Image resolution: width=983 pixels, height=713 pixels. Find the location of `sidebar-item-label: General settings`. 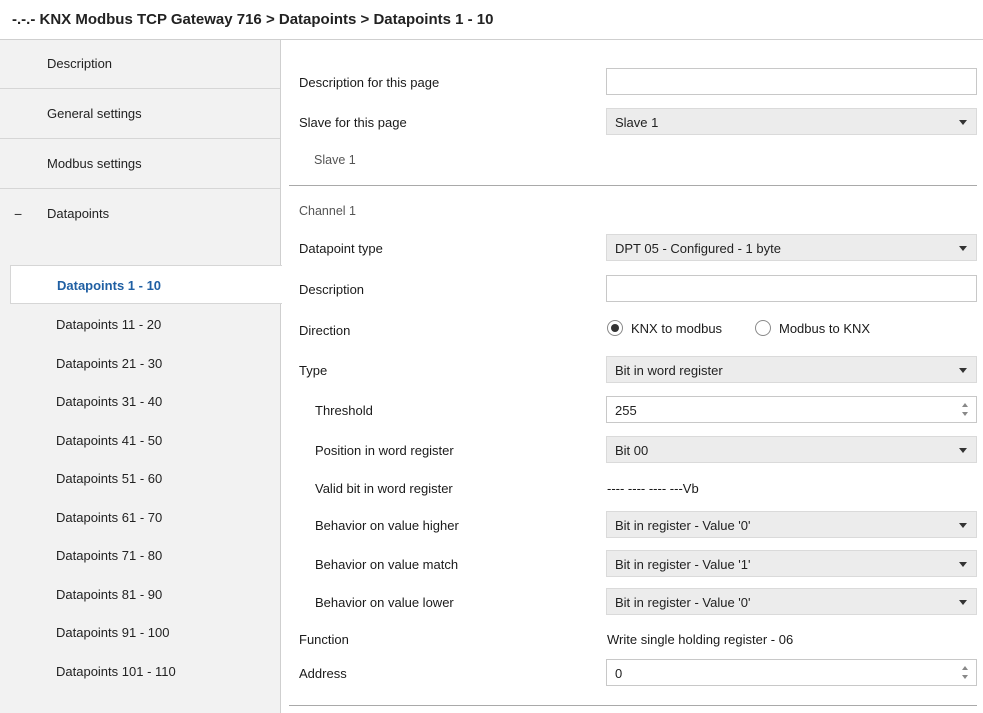

sidebar-item-label: General settings is located at coordinates (94, 113).